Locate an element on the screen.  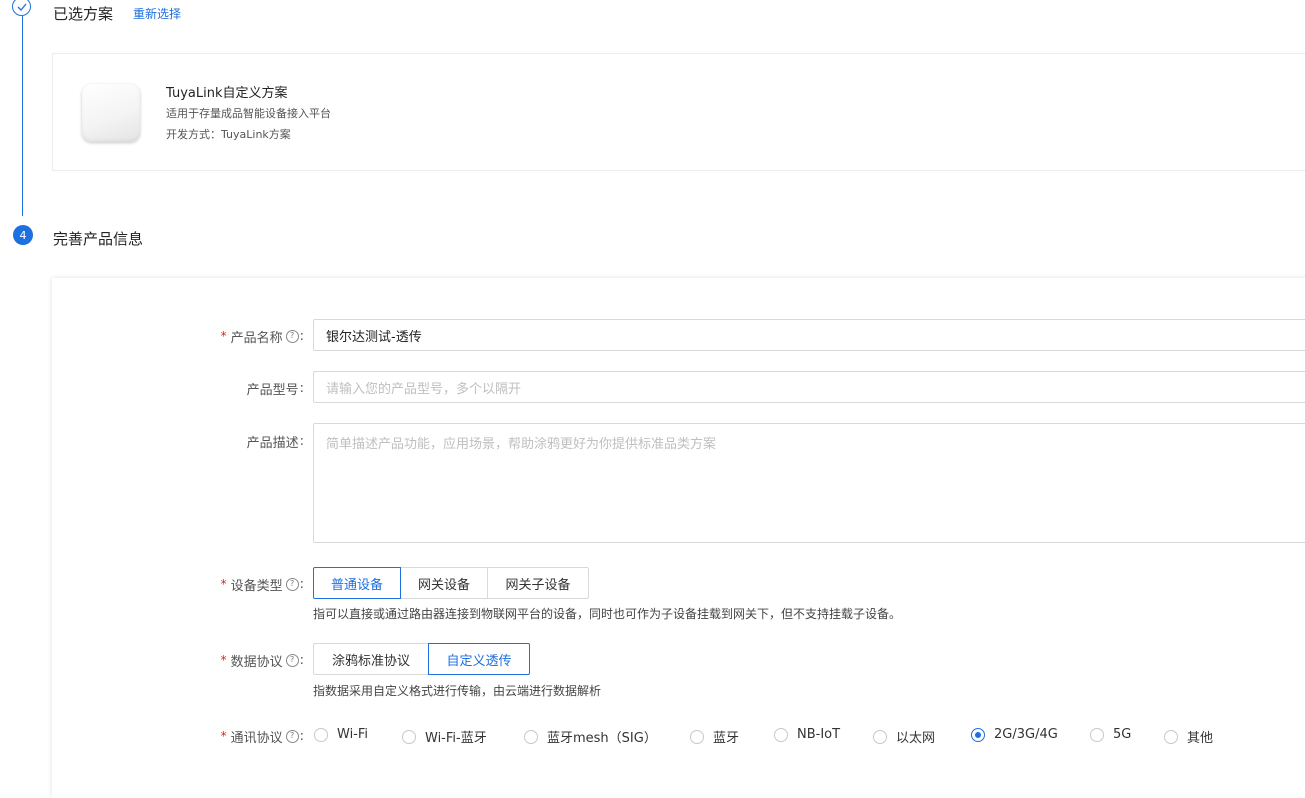
step-done-check-icon is located at coordinates (21, 8).